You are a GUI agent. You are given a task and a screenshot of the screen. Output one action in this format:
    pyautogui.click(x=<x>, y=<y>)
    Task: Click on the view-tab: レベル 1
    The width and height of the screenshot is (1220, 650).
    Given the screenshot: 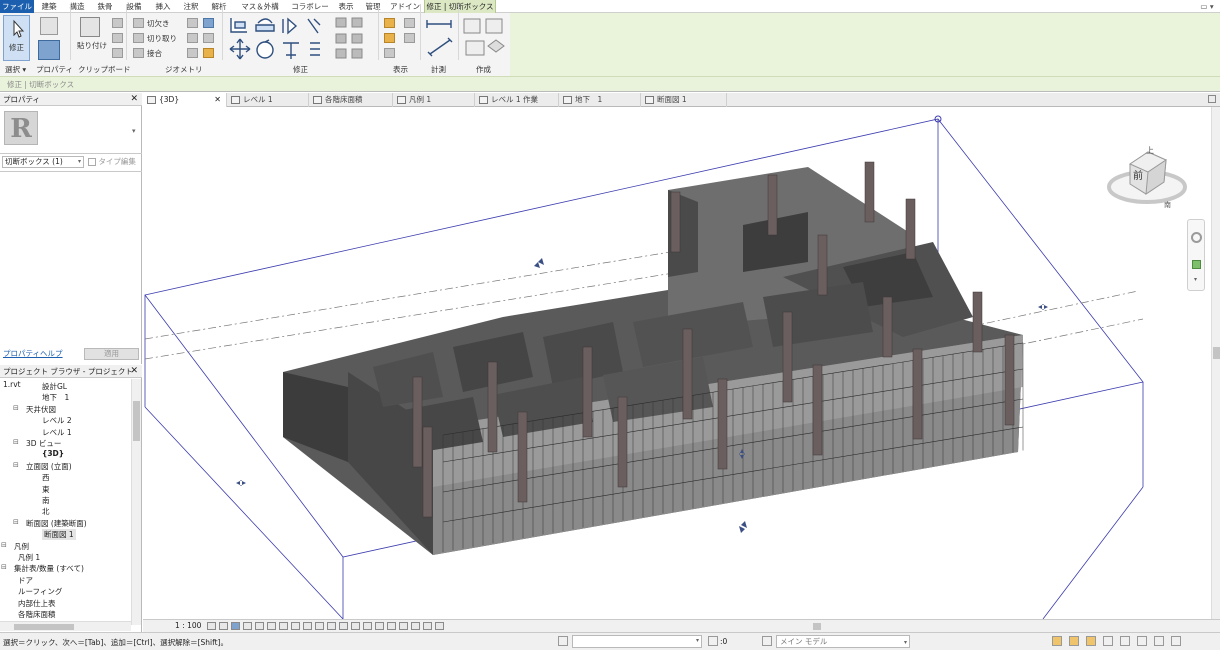 What is the action you would take?
    pyautogui.click(x=268, y=100)
    